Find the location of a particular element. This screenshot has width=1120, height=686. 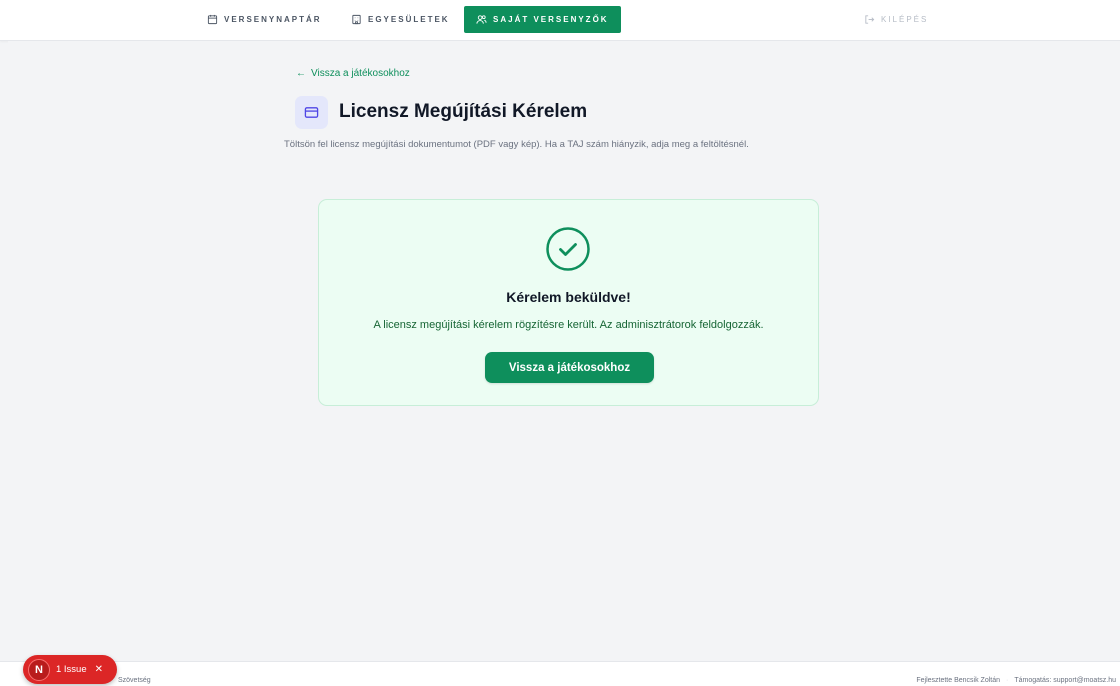

back-link-label: Vissza a játékosokhoz is located at coordinates (360, 73).